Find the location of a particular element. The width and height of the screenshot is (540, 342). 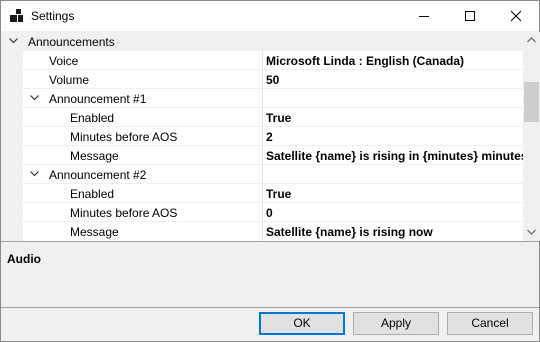

grid-property-row: Minutes before AOS 2 is located at coordinates (262, 136).